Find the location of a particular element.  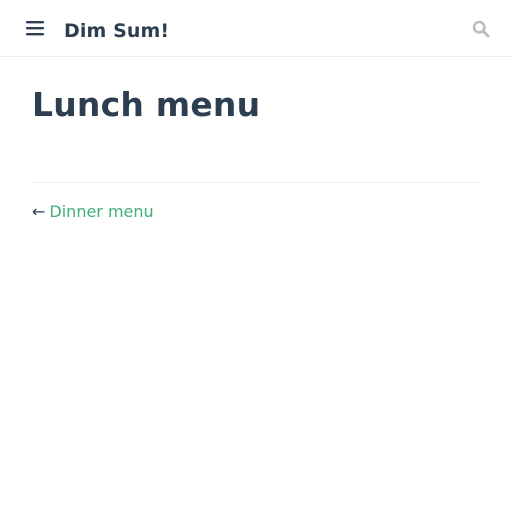

site-title: Dim Sum! is located at coordinates (116, 31).